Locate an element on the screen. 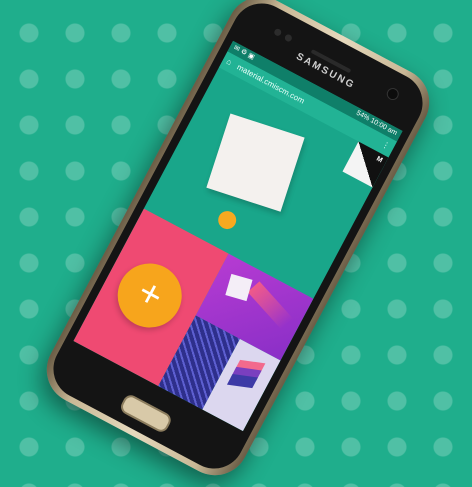 The width and height of the screenshot is (472, 487). mini-white-square is located at coordinates (239, 287).